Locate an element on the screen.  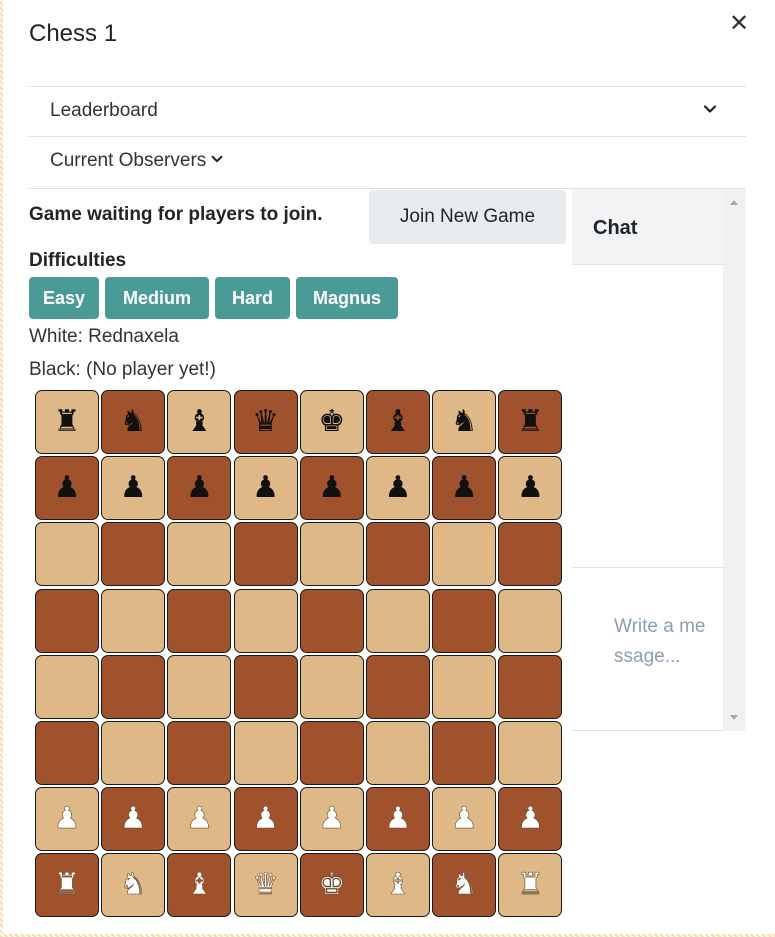
difficulty-medium-button: Medium is located at coordinates (157, 298).